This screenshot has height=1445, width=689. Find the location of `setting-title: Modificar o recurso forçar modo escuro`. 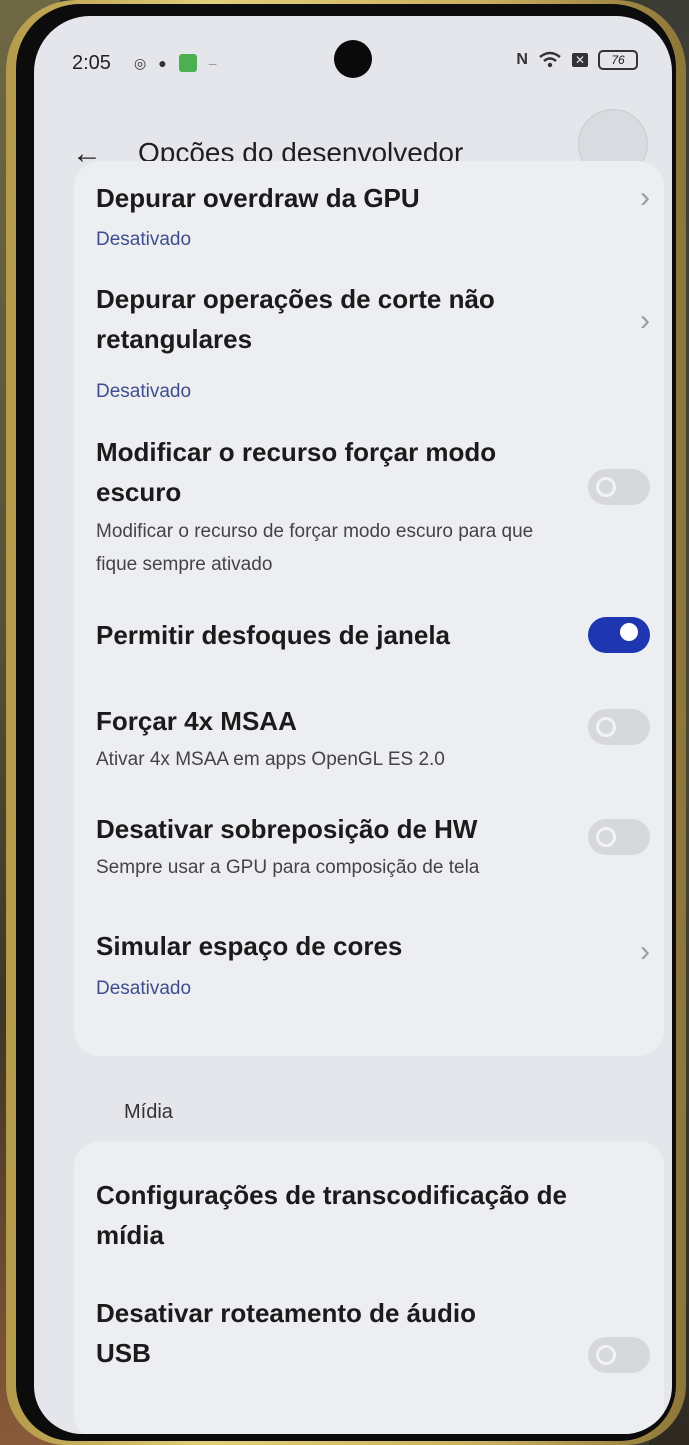

setting-title: Modificar o recurso forçar modo escuro is located at coordinates (296, 472).